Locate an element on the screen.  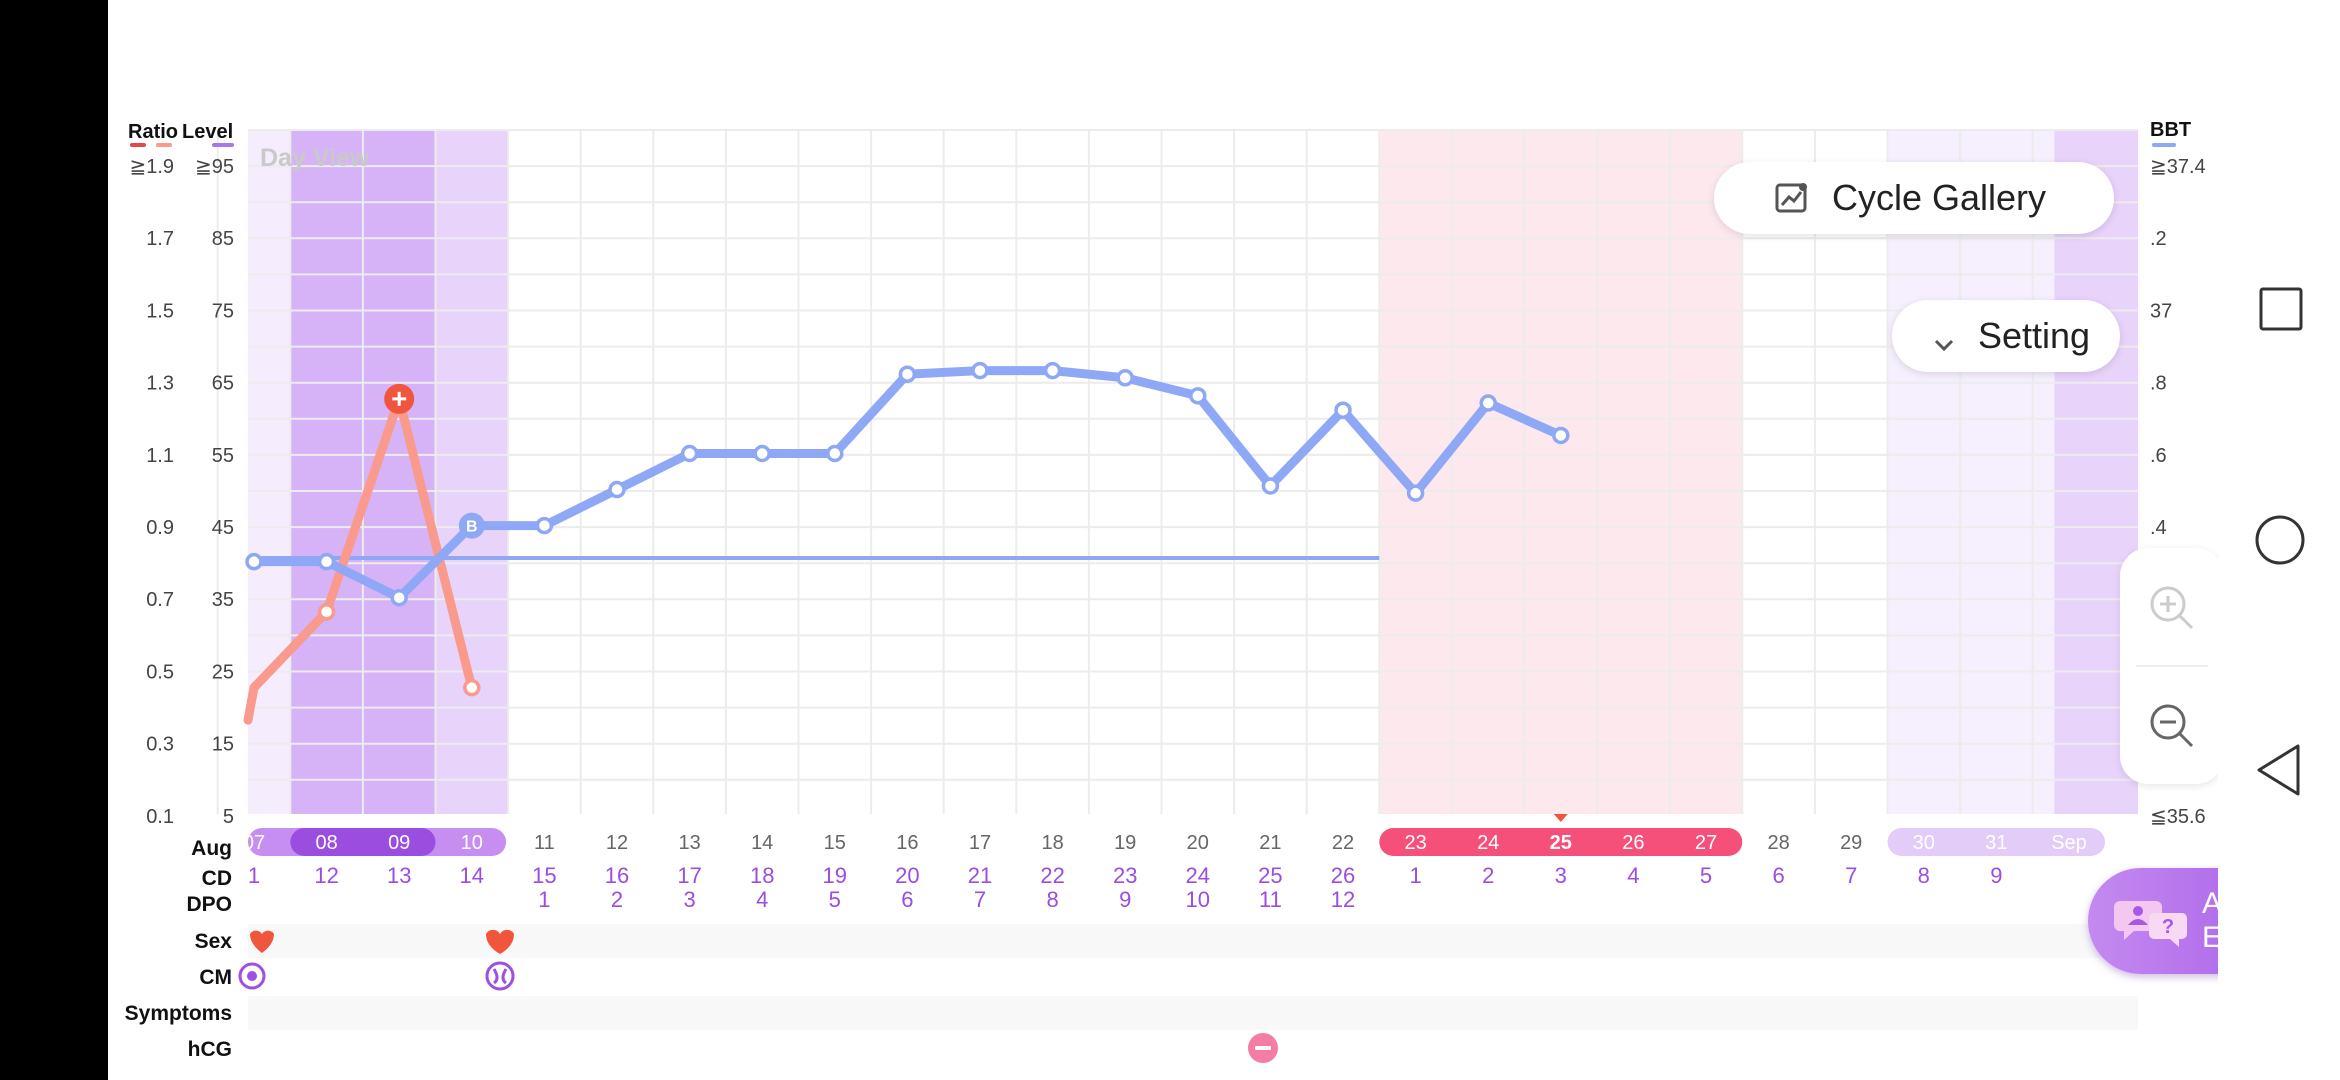
dpo-value: 3 is located at coordinates (689, 899).